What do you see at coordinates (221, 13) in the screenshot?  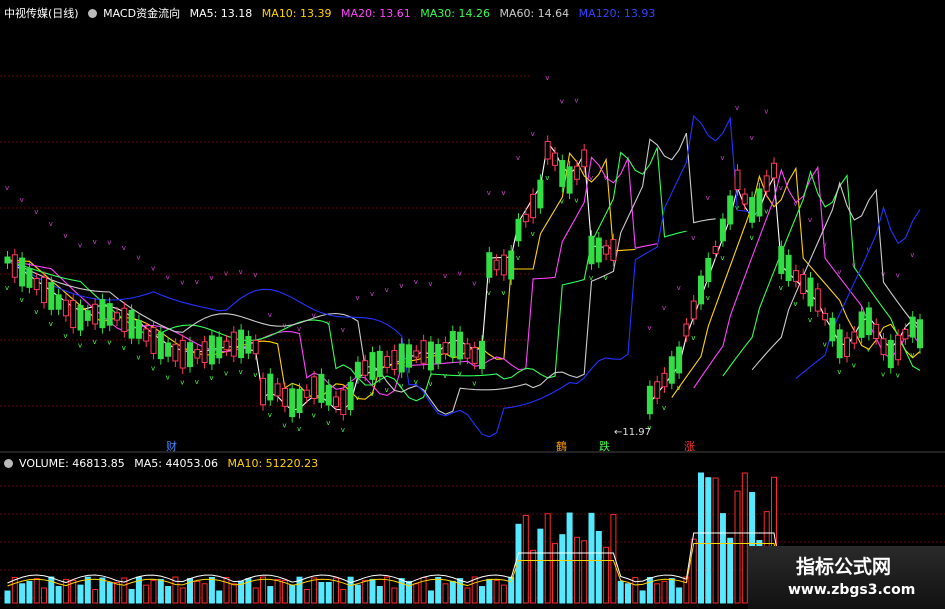 I see `ma5-readout: MA5: 13.18` at bounding box center [221, 13].